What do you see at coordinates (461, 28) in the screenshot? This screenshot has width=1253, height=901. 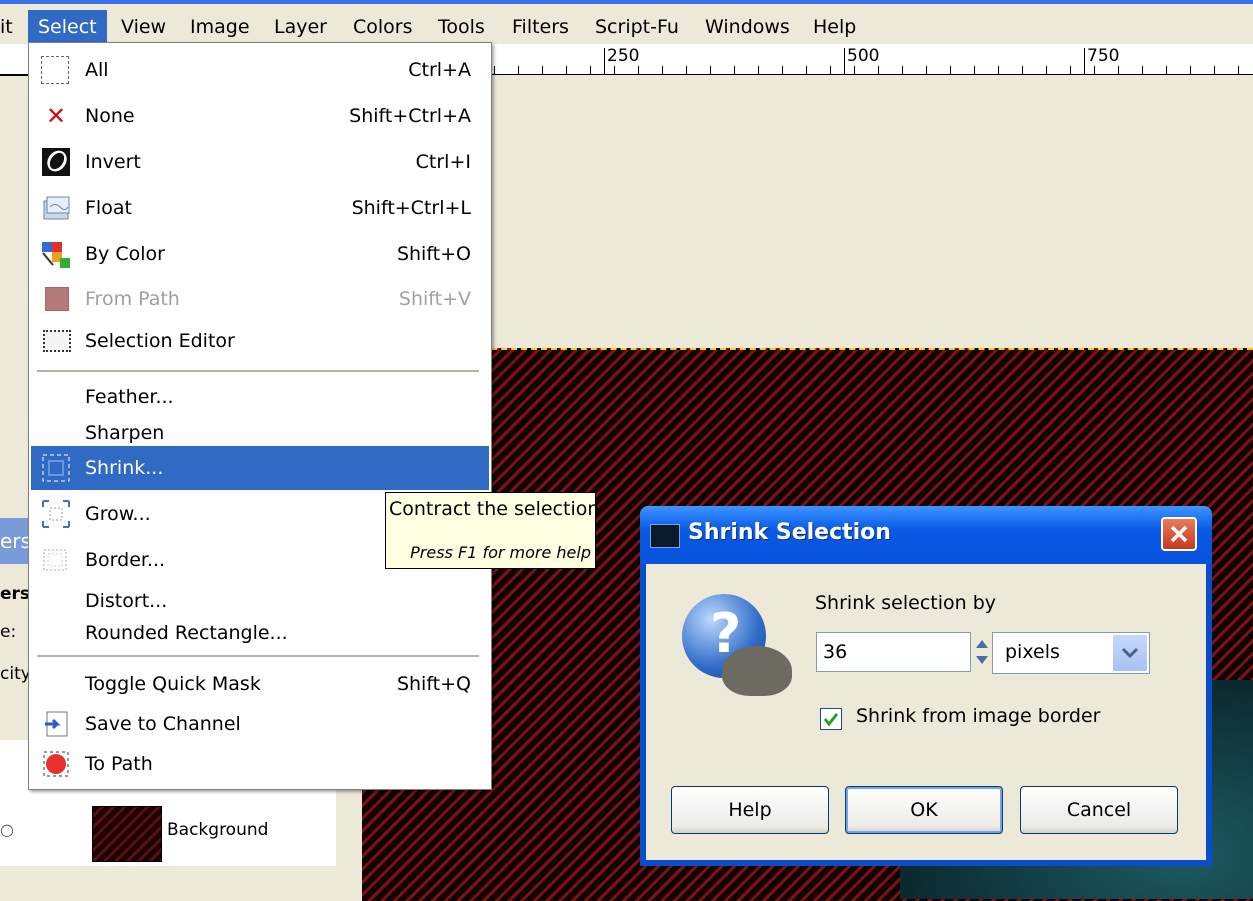 I see `menu-tools: Tools` at bounding box center [461, 28].